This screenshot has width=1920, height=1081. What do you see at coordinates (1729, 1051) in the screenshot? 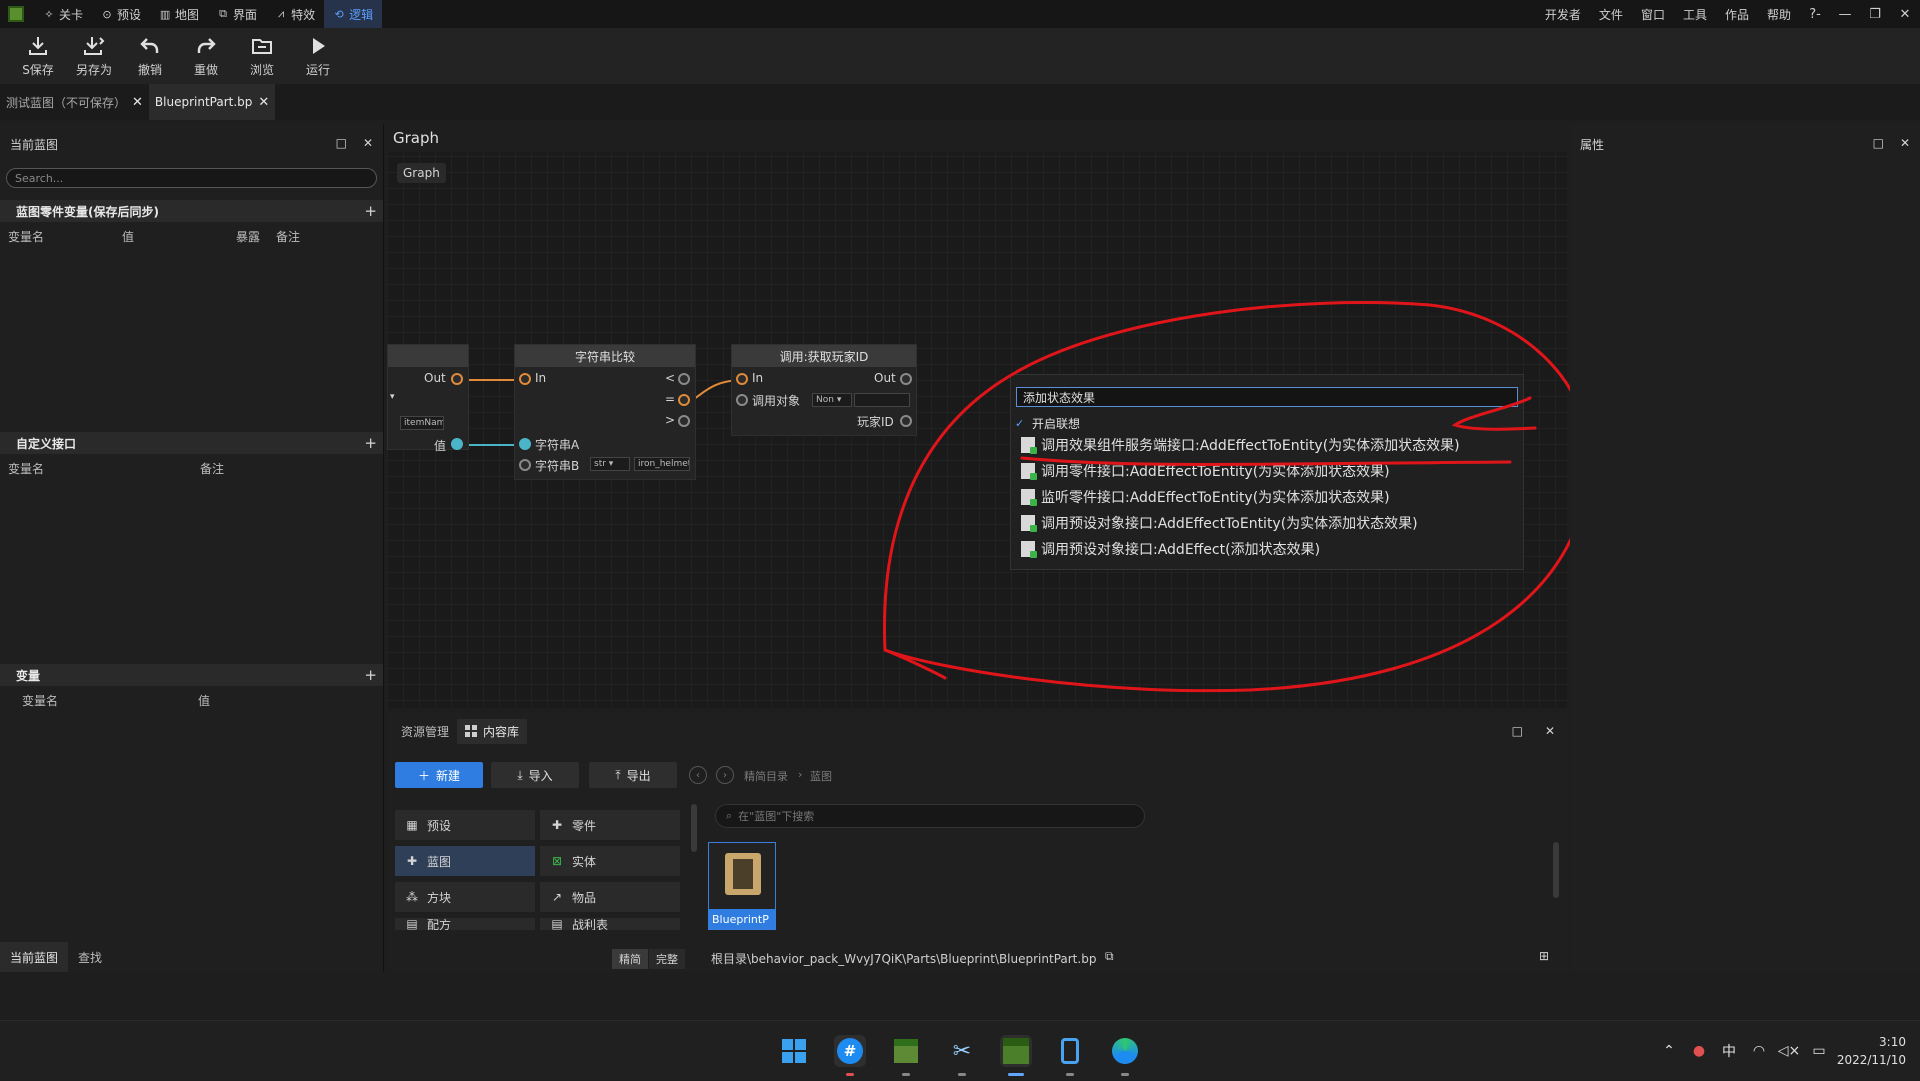
I see `input-language: 中` at bounding box center [1729, 1051].